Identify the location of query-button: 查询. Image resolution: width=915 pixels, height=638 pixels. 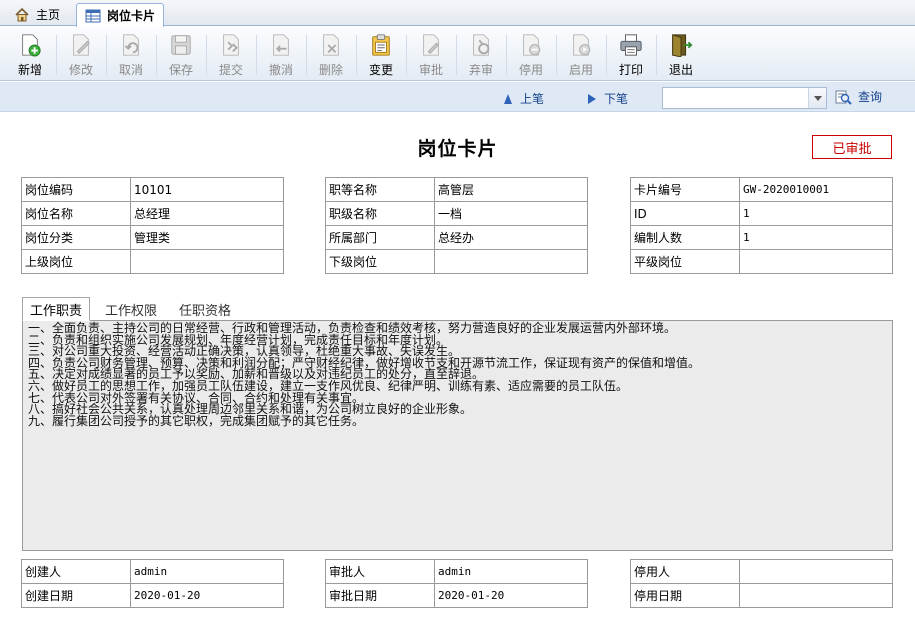
(858, 96).